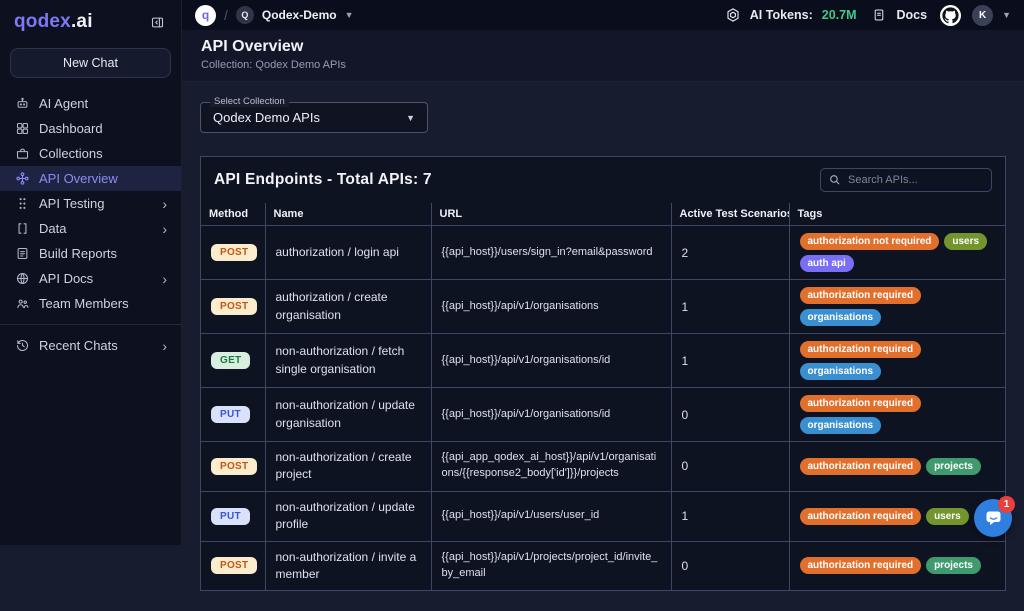  What do you see at coordinates (158, 22) in the screenshot?
I see `sidebar-collapse-icon` at bounding box center [158, 22].